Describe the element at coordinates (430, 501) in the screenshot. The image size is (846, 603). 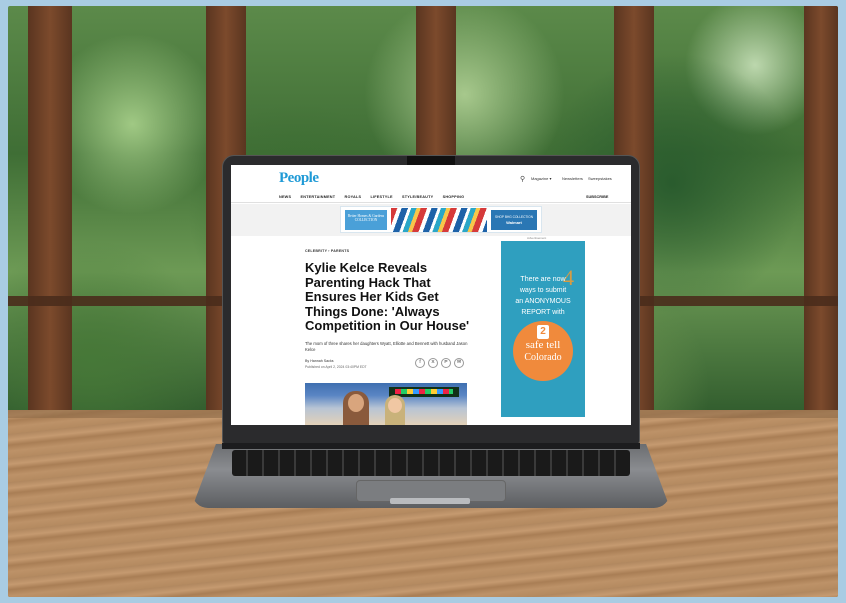
I see `laptop-front-slot` at that location.